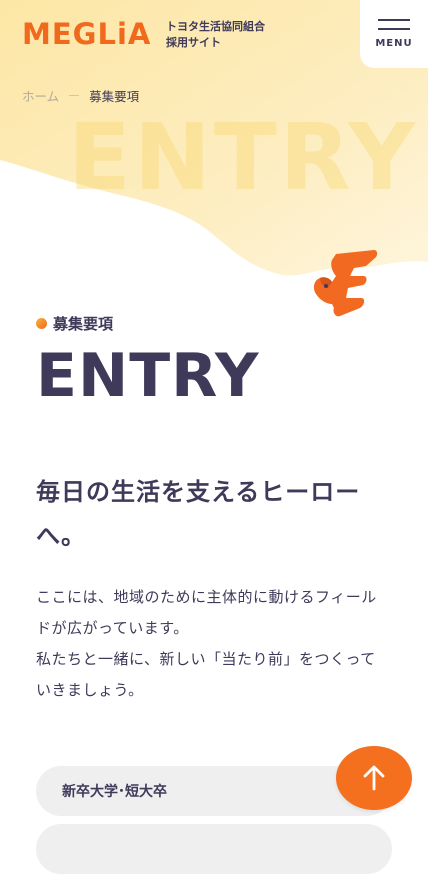 Image resolution: width=428 pixels, height=874 pixels. Describe the element at coordinates (148, 376) in the screenshot. I see `page-title: ENTRY` at that location.